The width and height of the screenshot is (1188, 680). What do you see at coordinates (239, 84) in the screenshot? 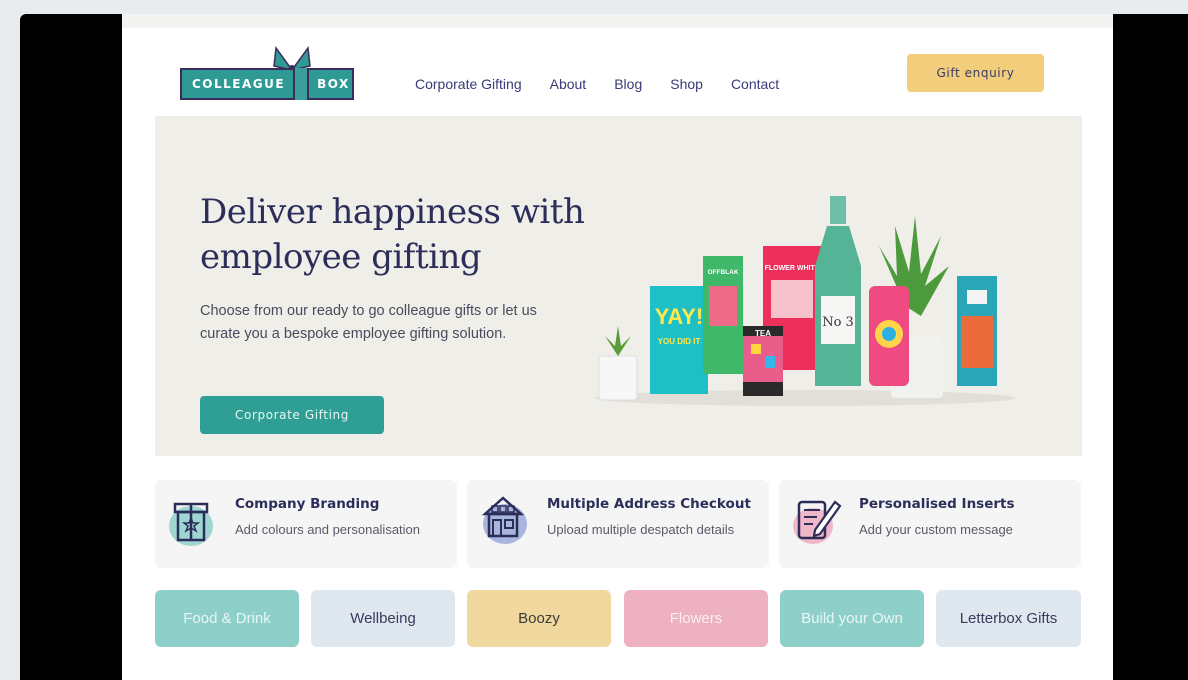
I see `logo-word-colleague: COLLEAGUE` at bounding box center [239, 84].